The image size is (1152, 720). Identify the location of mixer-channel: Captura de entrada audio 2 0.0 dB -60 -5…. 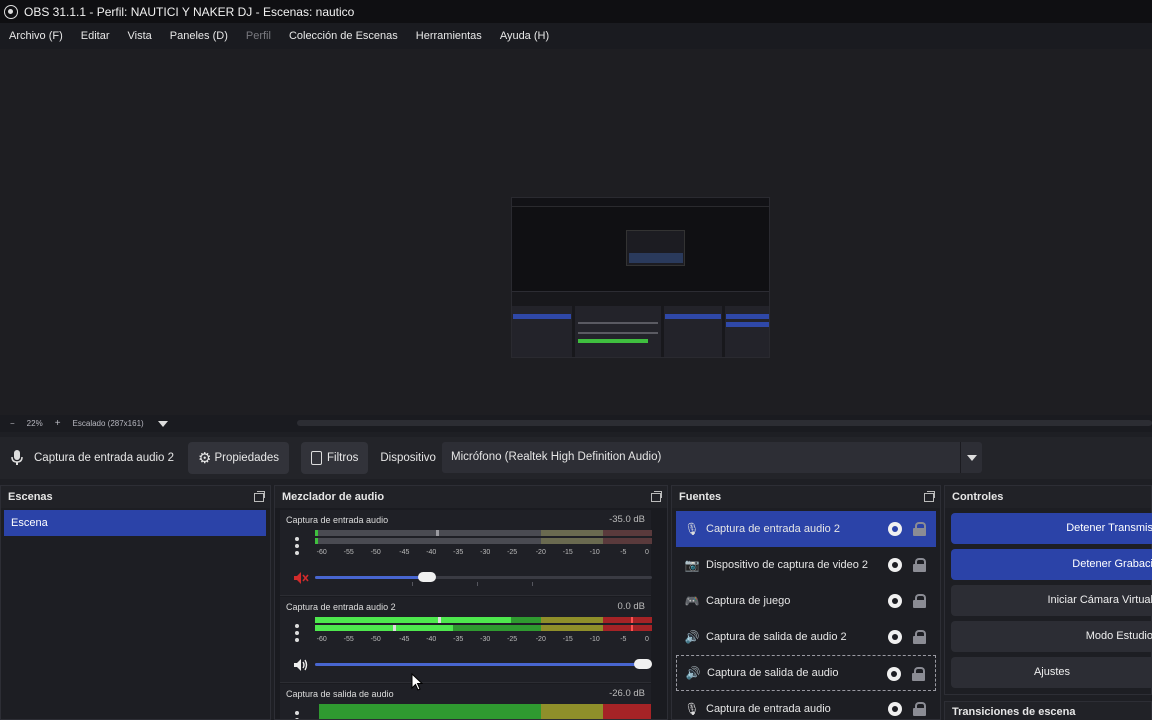
(466, 640).